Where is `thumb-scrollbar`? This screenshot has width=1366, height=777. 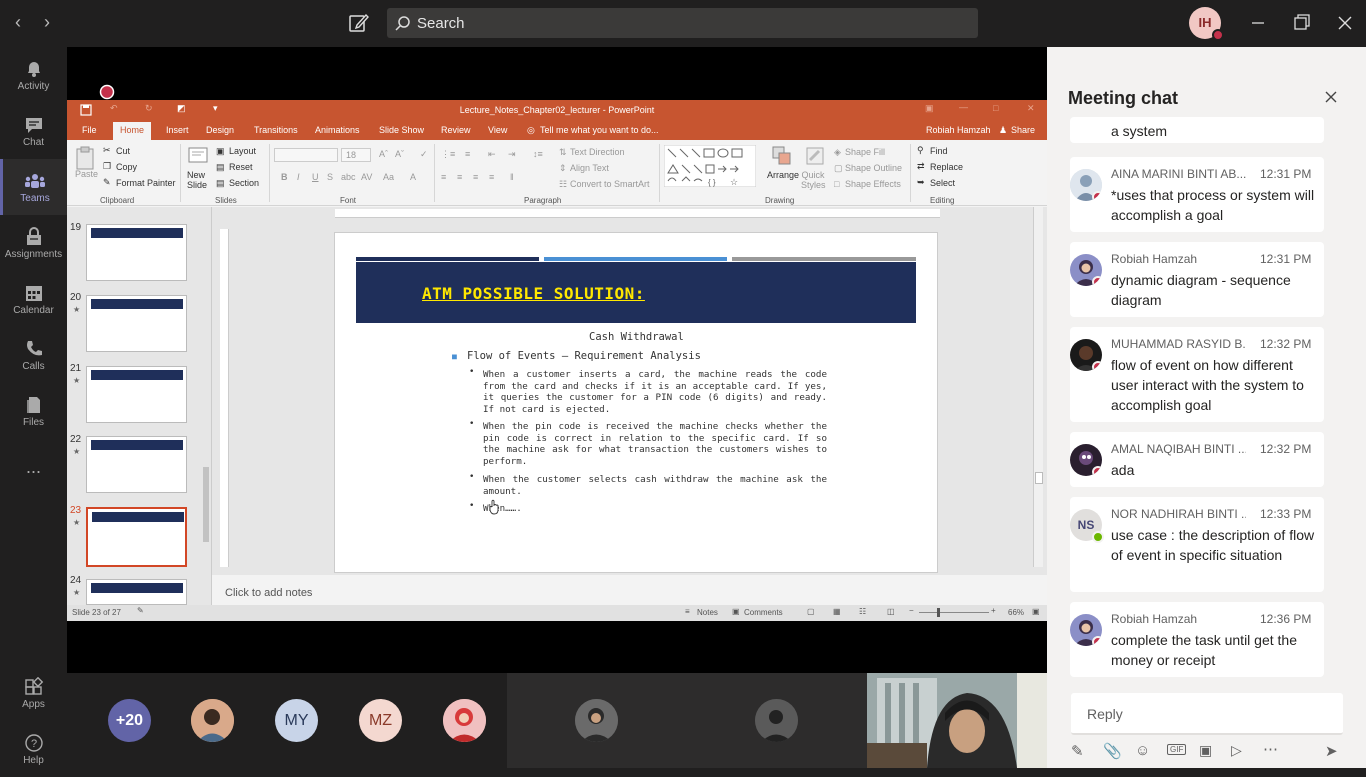 thumb-scrollbar is located at coordinates (206, 406).